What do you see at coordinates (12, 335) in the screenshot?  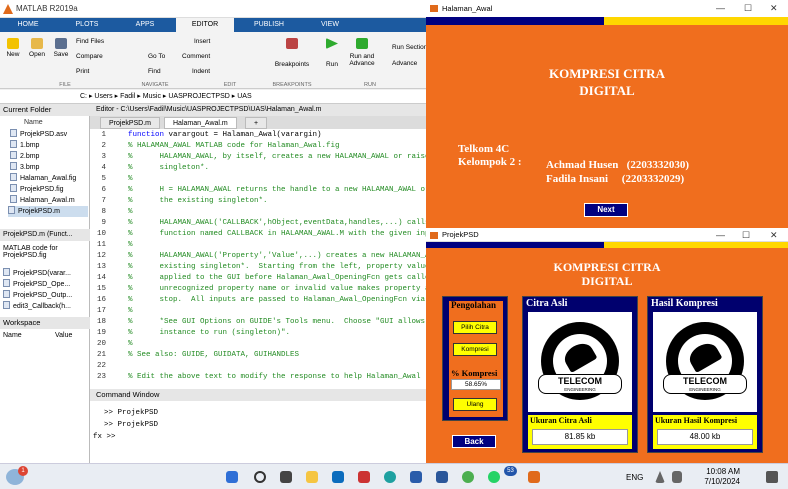 I see `ws-col-name: Name` at bounding box center [12, 335].